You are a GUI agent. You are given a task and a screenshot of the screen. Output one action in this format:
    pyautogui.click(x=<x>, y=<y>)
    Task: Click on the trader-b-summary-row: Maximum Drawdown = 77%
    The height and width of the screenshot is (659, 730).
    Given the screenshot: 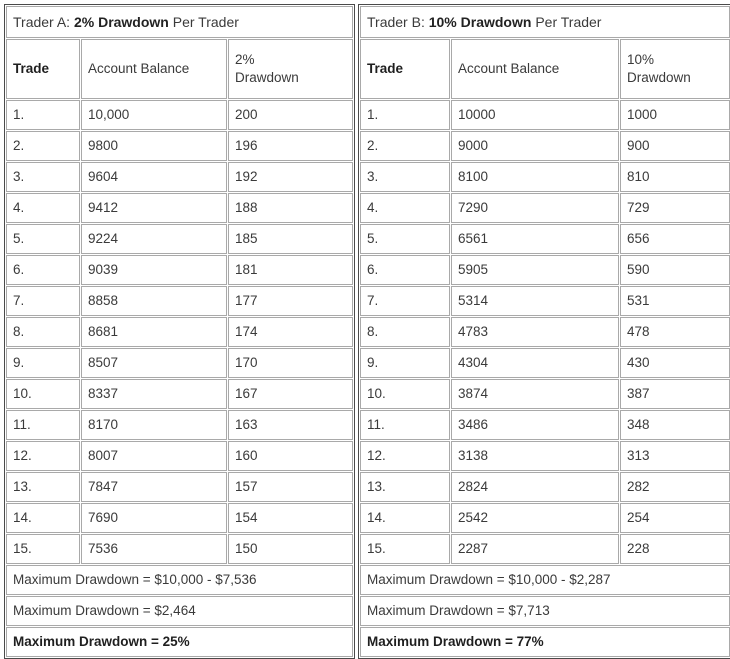 What is the action you would take?
    pyautogui.click(x=545, y=642)
    